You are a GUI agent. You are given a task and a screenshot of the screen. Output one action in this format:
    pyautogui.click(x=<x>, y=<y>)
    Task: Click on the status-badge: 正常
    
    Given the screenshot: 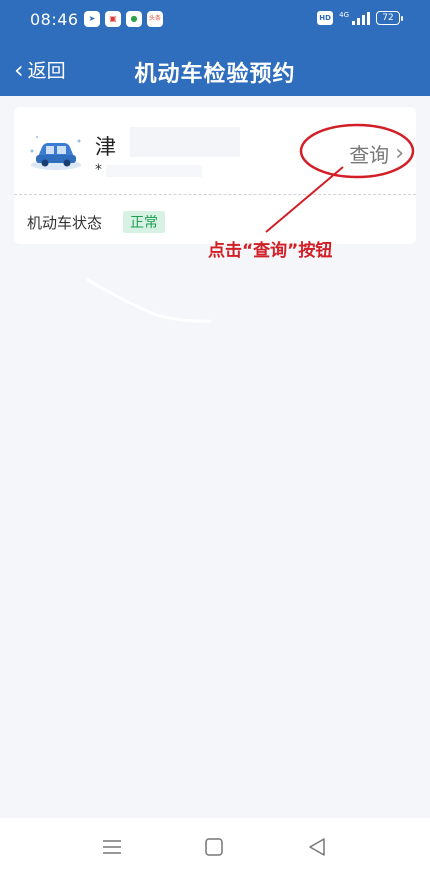 What is the action you would take?
    pyautogui.click(x=144, y=222)
    